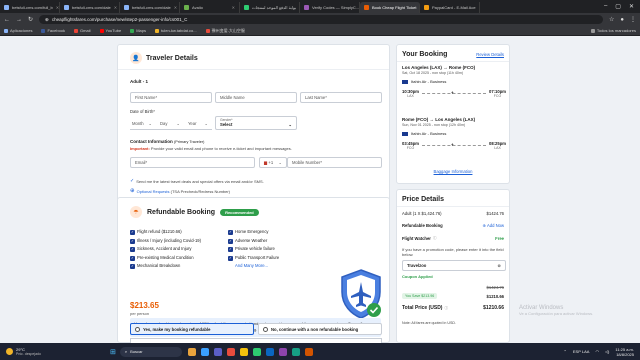  I want to click on weather-widget: 29°C Pnic. despejado, so click(55, 351).